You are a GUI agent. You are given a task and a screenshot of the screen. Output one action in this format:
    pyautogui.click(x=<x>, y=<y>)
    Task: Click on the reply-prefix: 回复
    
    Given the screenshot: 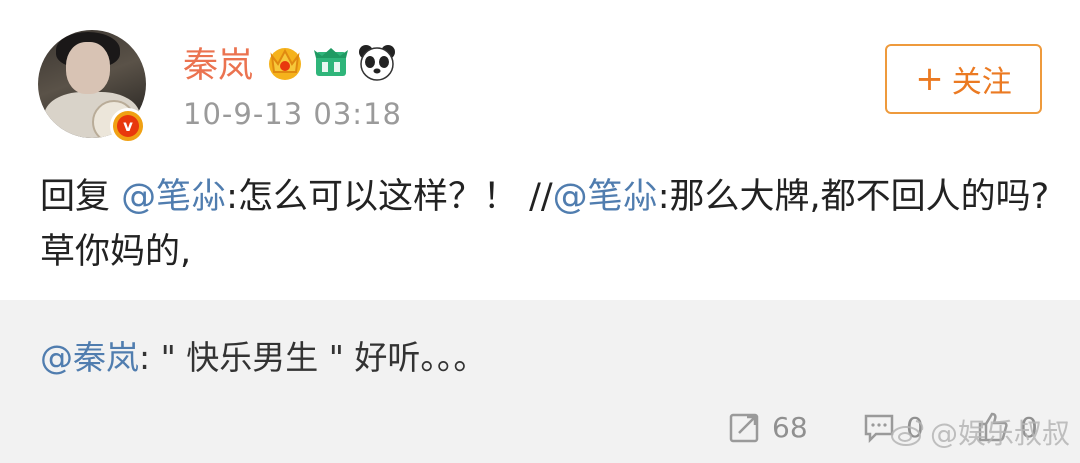 What is the action you would take?
    pyautogui.click(x=81, y=197)
    